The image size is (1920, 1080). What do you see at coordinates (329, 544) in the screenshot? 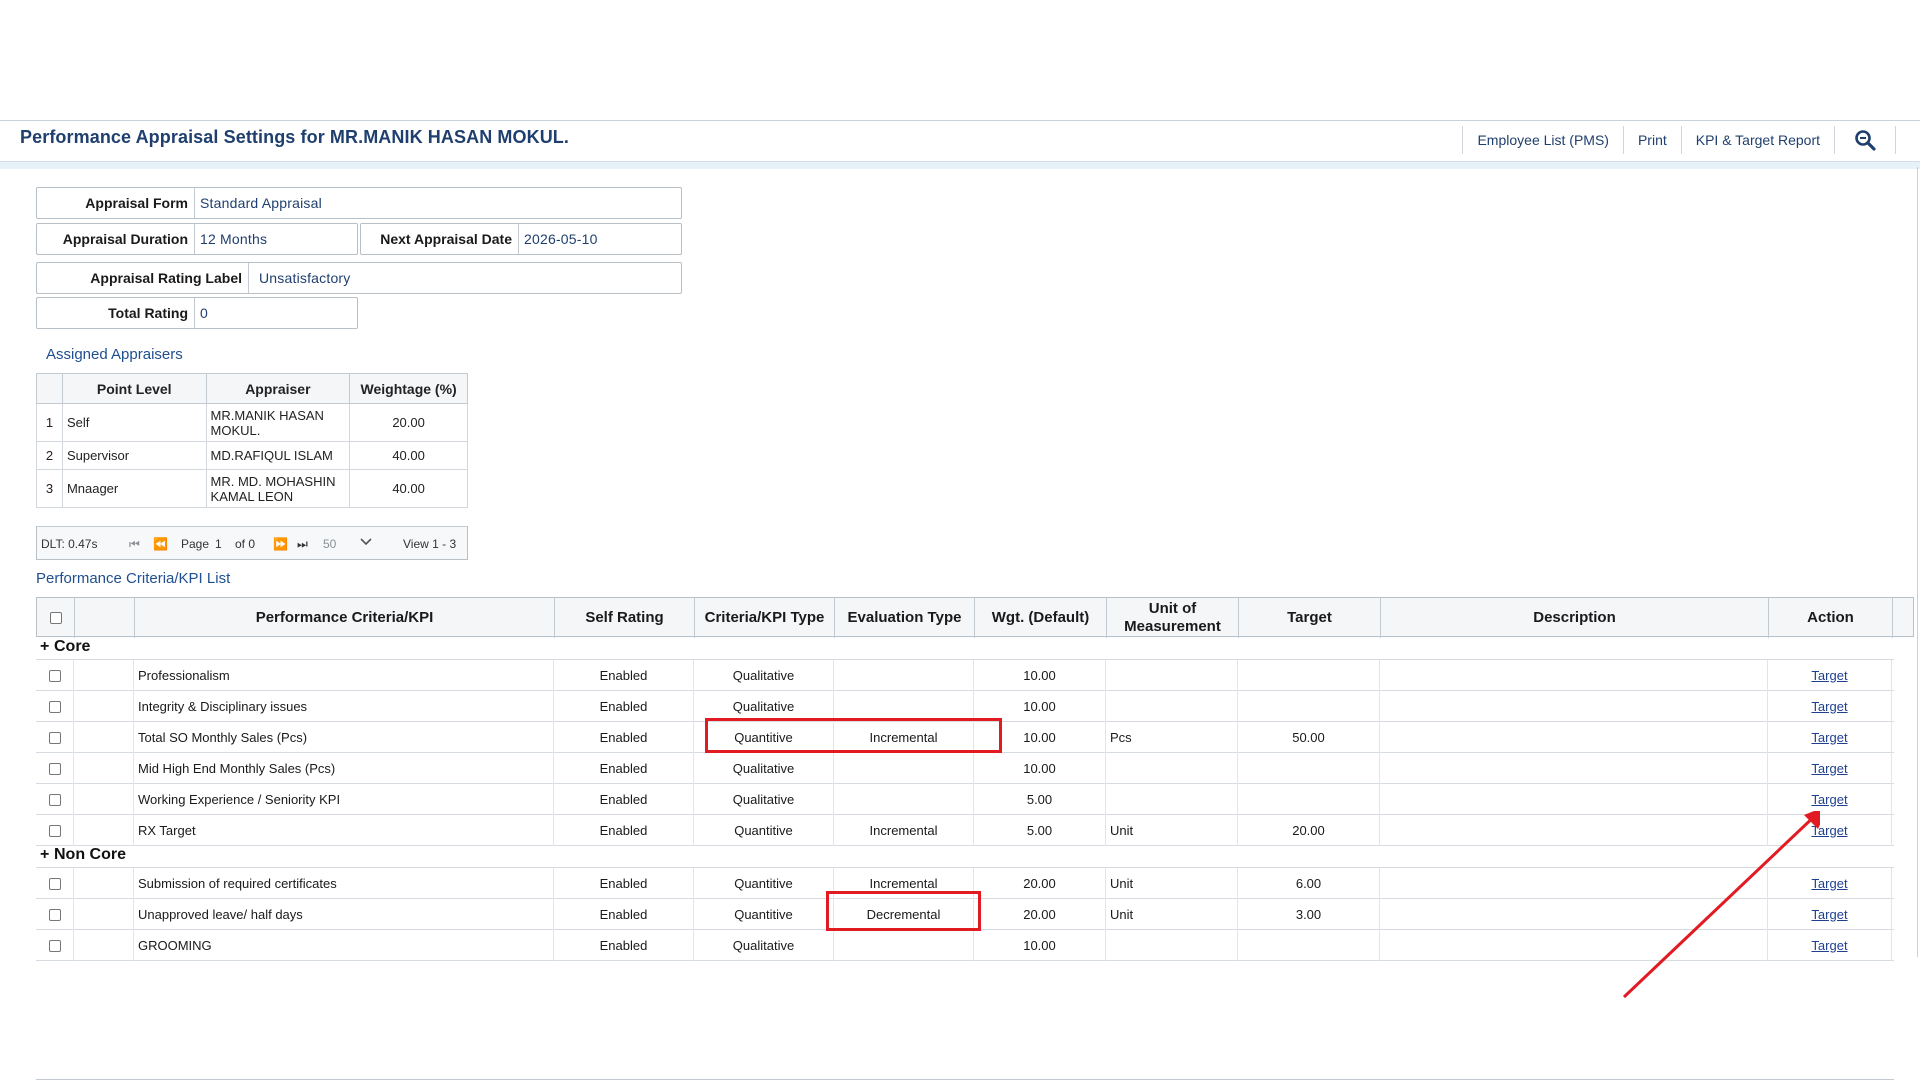
I see `rows-per-page-select: 50` at bounding box center [329, 544].